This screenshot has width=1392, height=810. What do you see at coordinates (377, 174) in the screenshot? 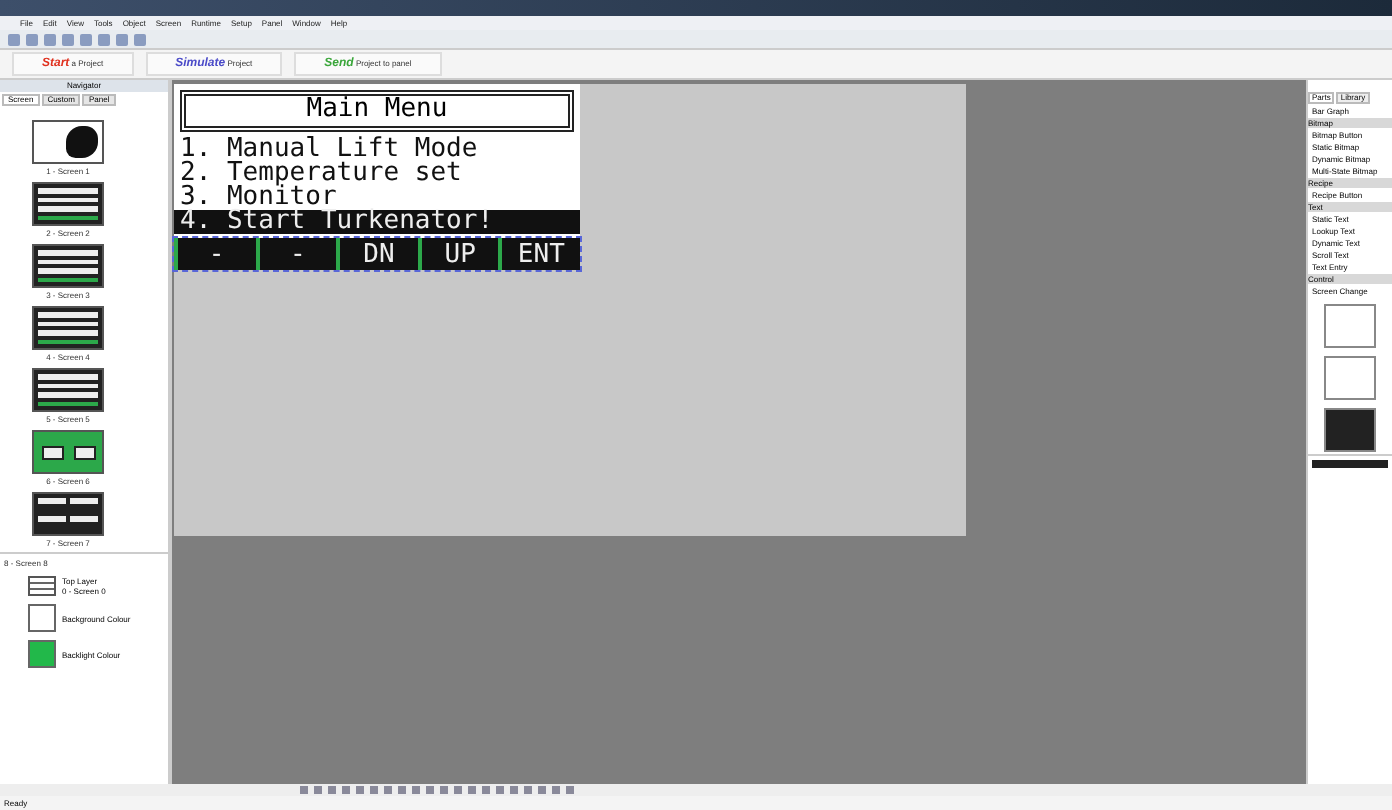
I see `menu-line: 2. Temperature set` at bounding box center [377, 174].